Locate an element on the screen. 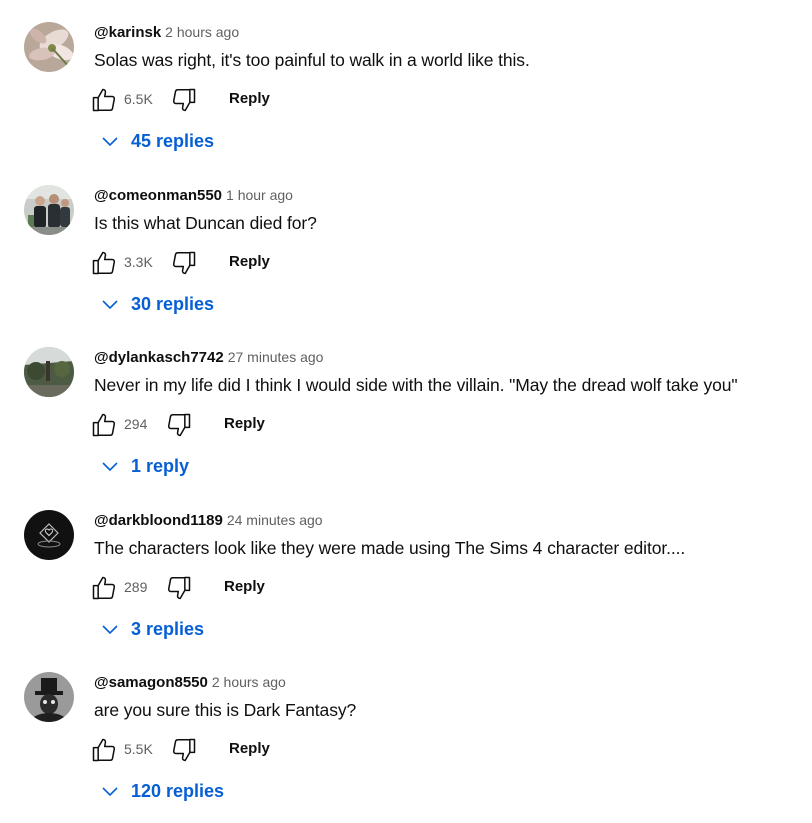 The image size is (812, 823). timestamp: 1 hour ago is located at coordinates (259, 195).